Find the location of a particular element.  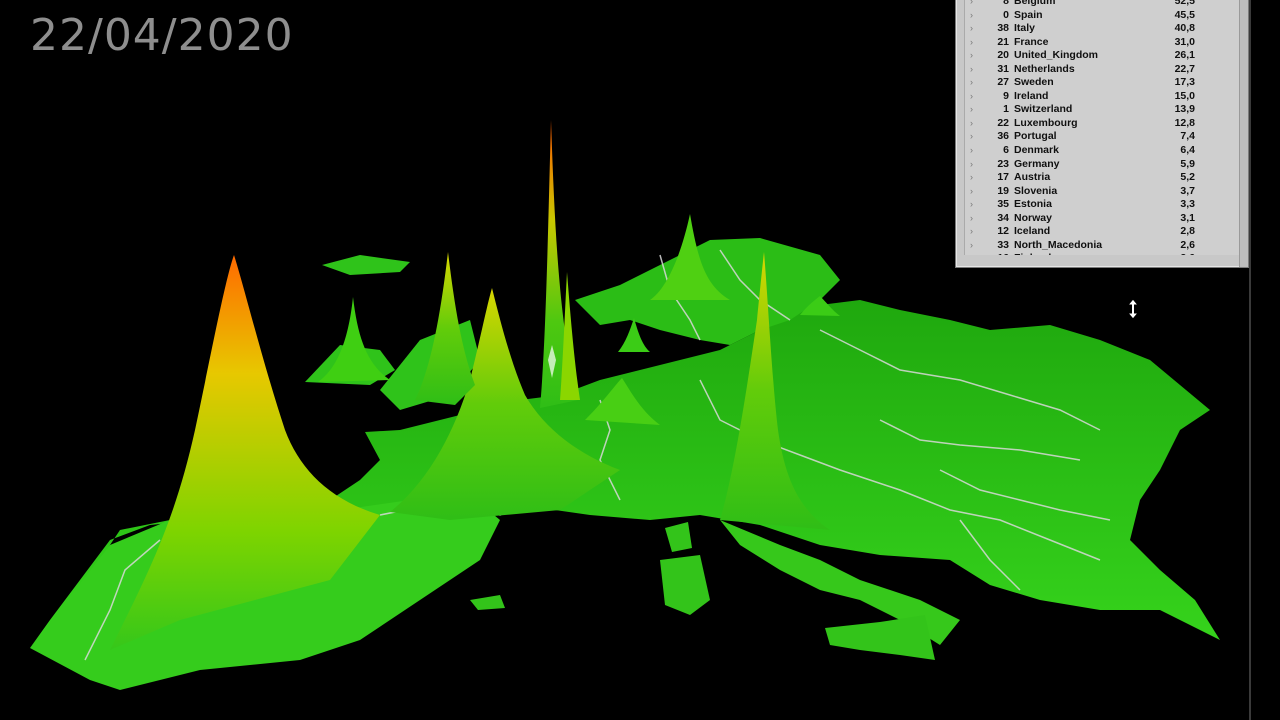

row-index: 27 is located at coordinates (1003, 82).